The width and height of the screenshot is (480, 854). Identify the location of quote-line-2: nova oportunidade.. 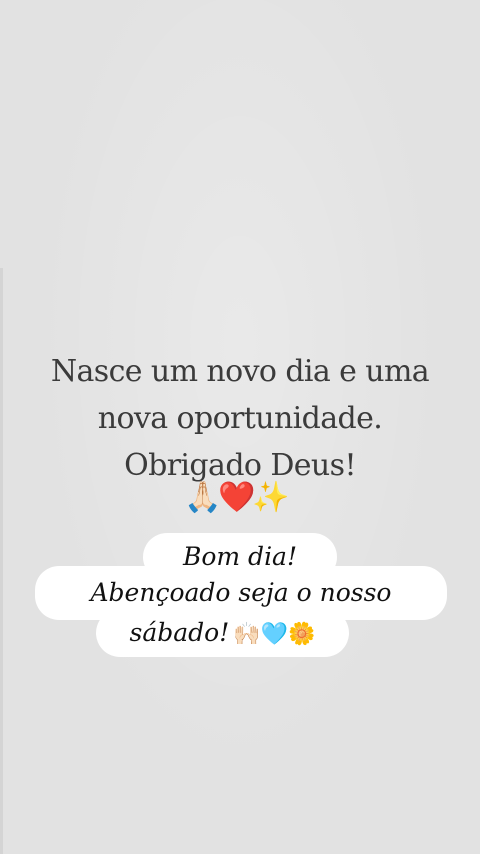
(240, 418).